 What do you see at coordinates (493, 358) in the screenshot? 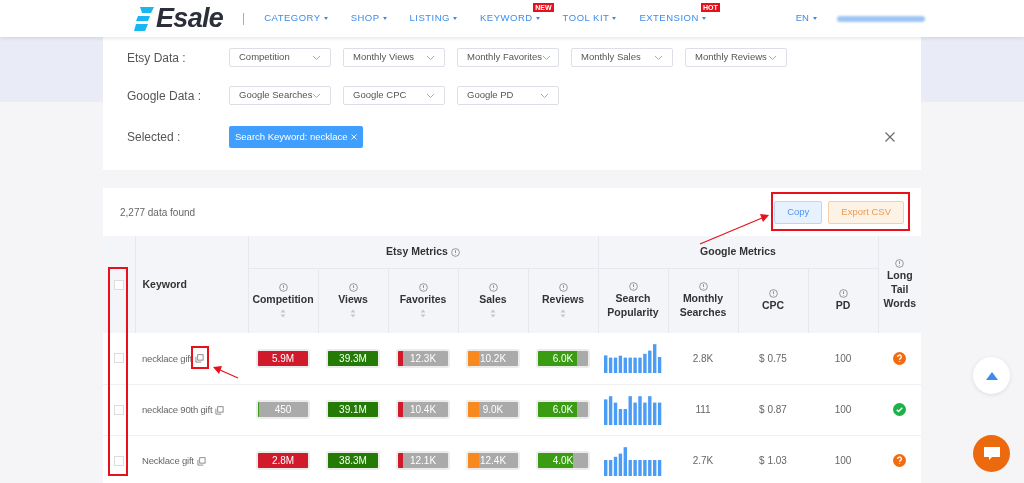
I see `metric-value: 10.2K` at bounding box center [493, 358].